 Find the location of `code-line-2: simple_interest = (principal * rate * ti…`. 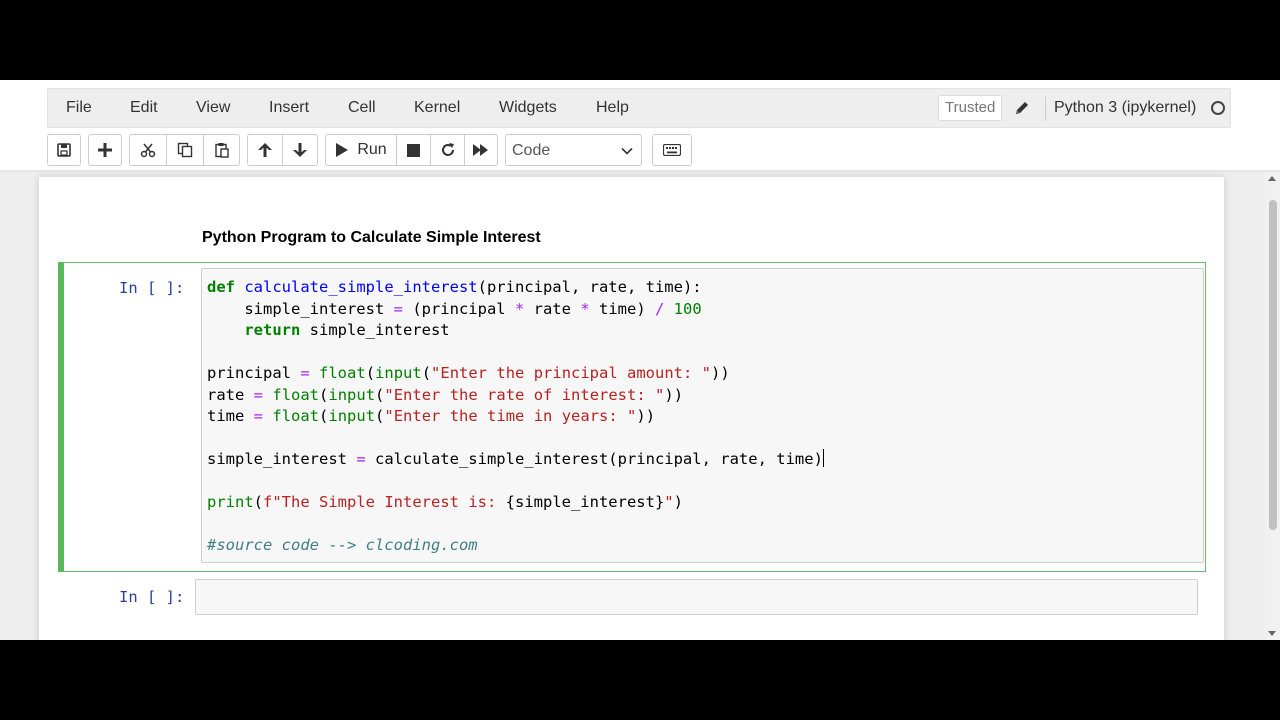

code-line-2: simple_interest = (principal * rate * ti… is located at coordinates (454, 308).